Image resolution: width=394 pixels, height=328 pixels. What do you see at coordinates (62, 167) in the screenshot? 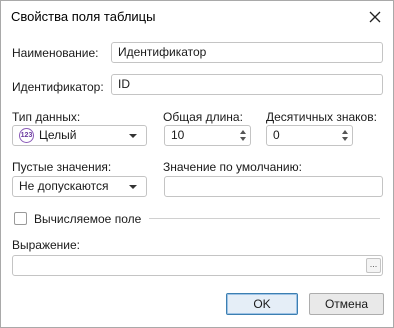
I see `nulls-label: Пустые значения:` at bounding box center [62, 167].